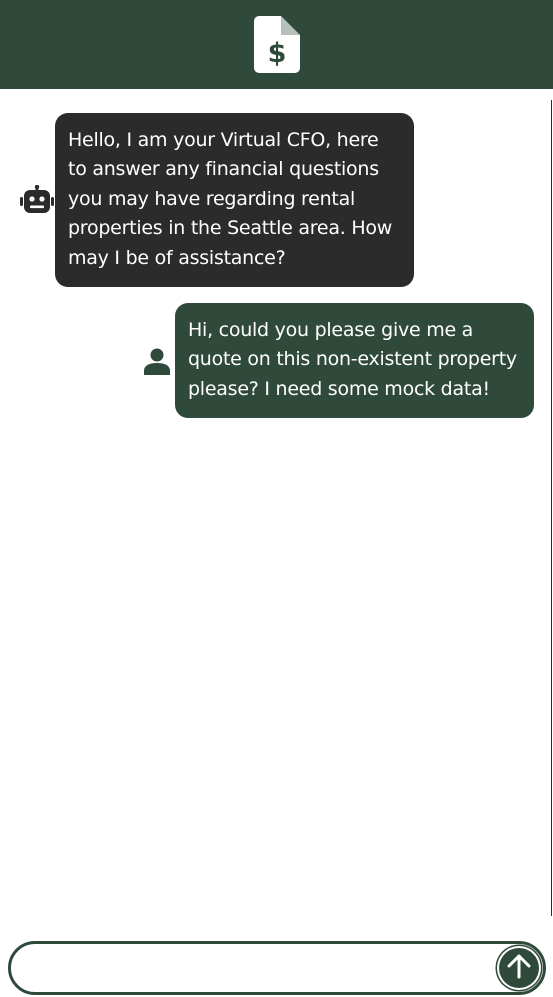  I want to click on message-input, so click(259, 969).